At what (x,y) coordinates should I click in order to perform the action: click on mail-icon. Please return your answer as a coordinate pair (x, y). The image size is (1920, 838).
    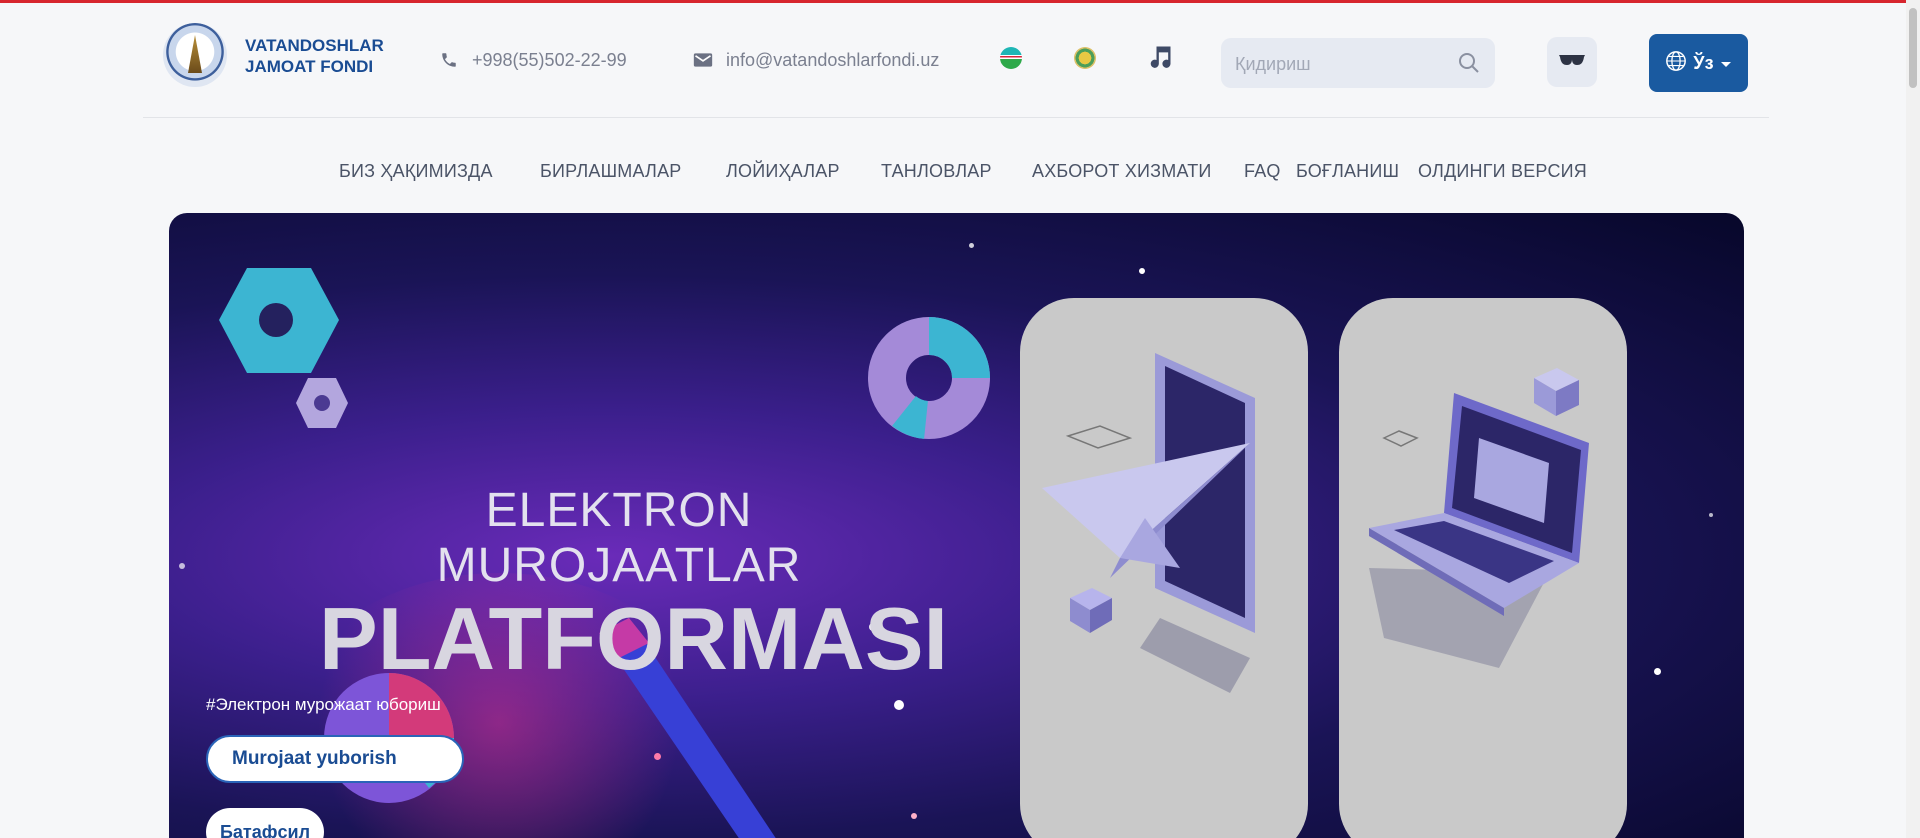
    Looking at the image, I should click on (703, 60).